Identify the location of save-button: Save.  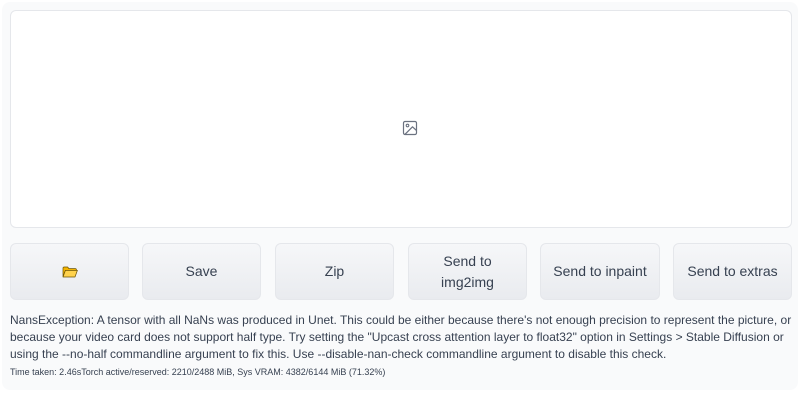
(201, 271).